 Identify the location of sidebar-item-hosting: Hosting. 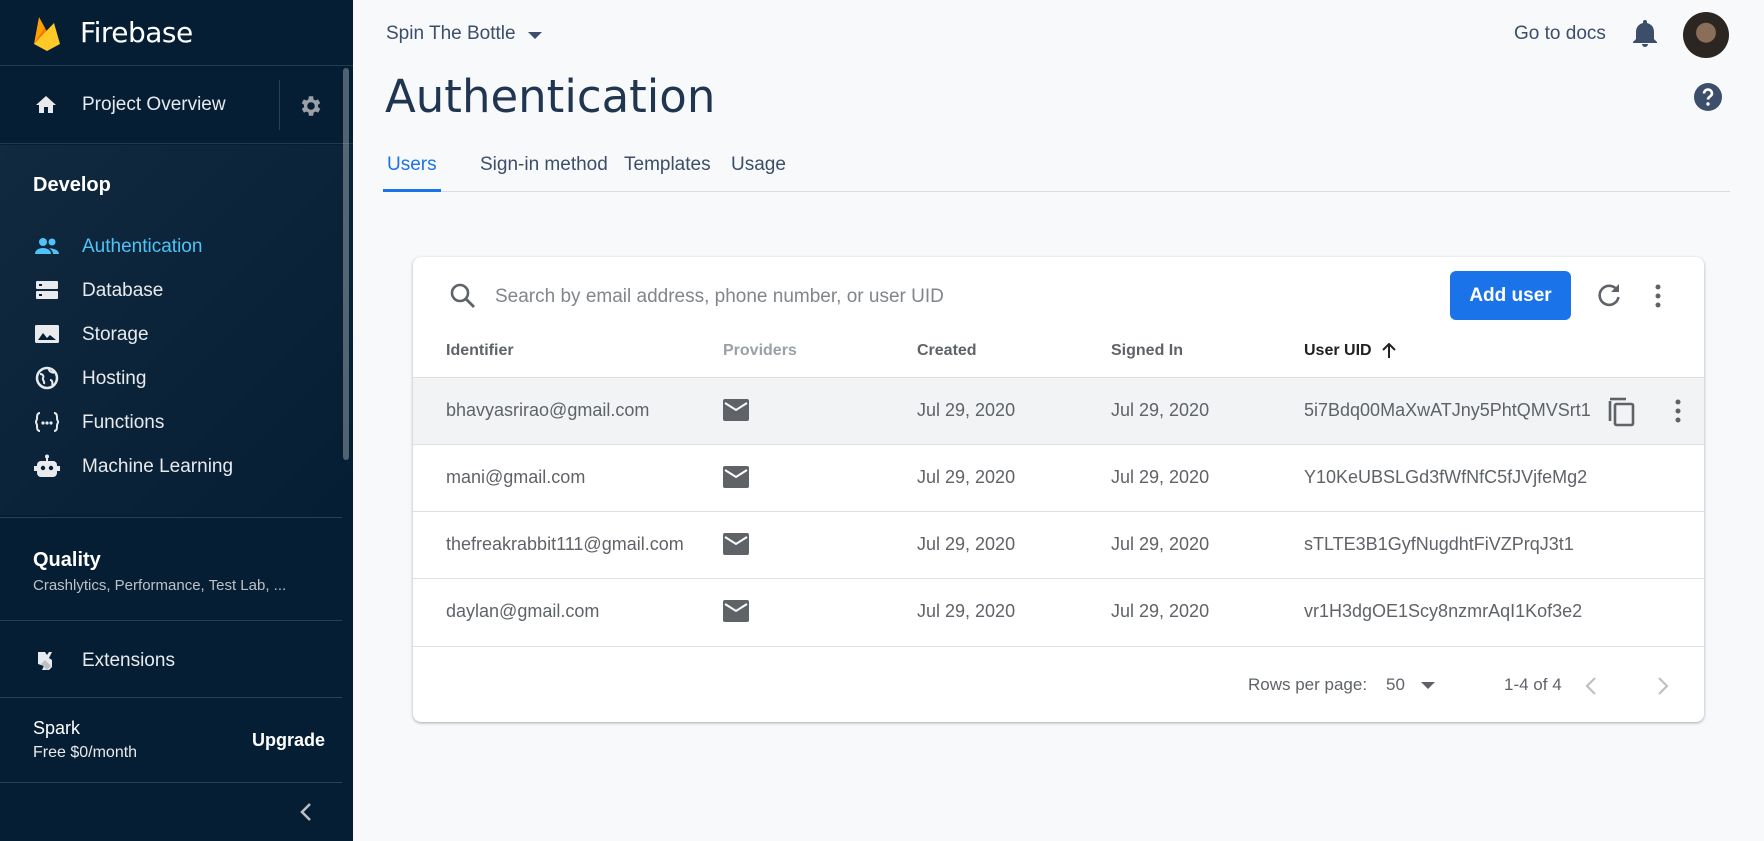
(170, 378).